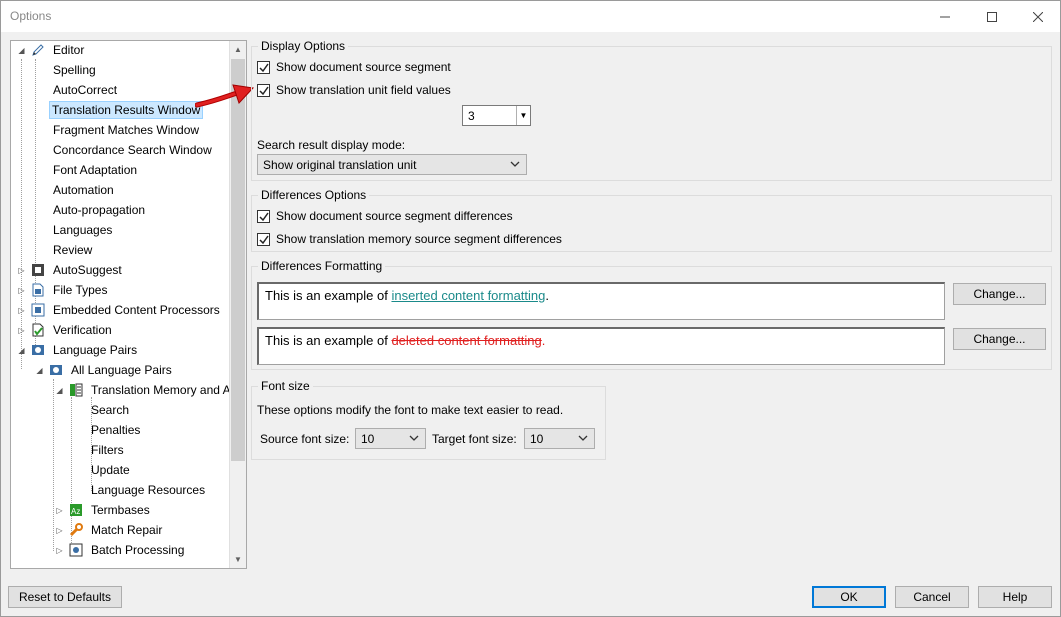 The width and height of the screenshot is (1061, 617). I want to click on window-title: Options, so click(31, 16).